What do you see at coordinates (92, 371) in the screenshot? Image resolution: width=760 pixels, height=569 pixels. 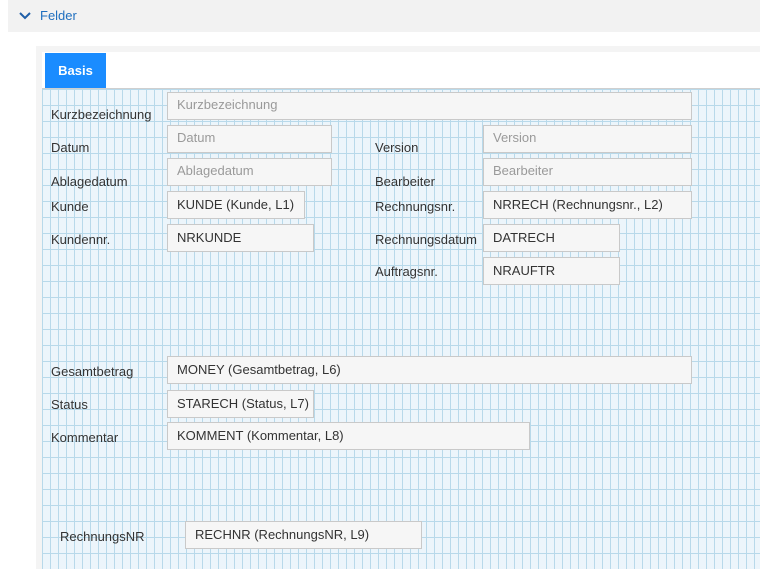 I see `label-gesamtbetrag: Gesamtbetrag` at bounding box center [92, 371].